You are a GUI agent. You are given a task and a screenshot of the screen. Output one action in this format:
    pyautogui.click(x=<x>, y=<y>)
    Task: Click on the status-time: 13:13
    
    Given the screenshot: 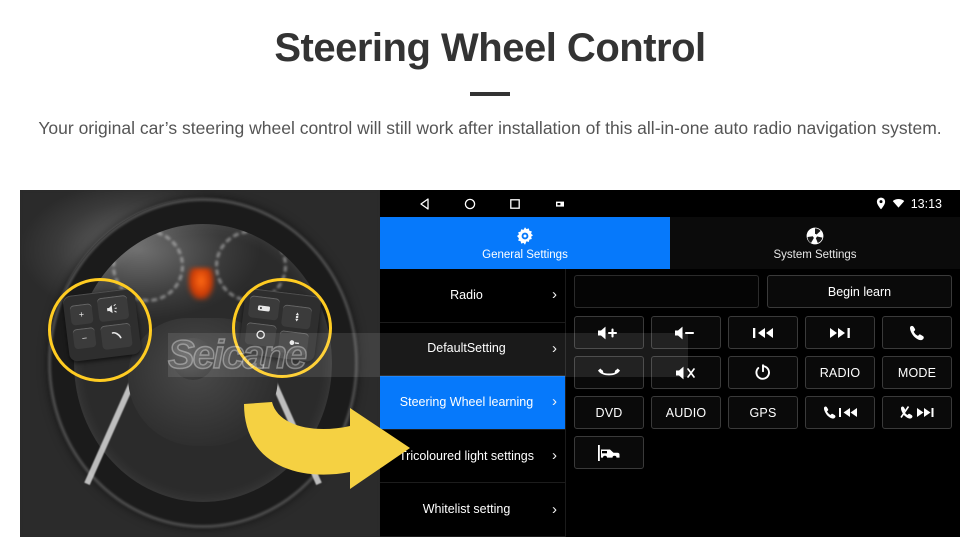 What is the action you would take?
    pyautogui.click(x=926, y=203)
    